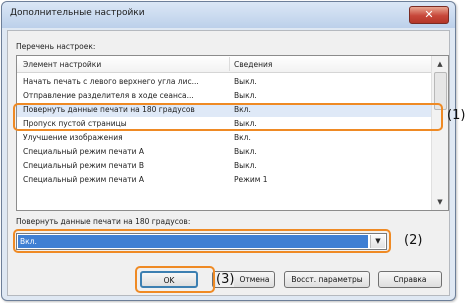 The height and width of the screenshot is (303, 470). Describe the element at coordinates (413, 240) in the screenshot. I see `callout-2-label: (2)` at that location.